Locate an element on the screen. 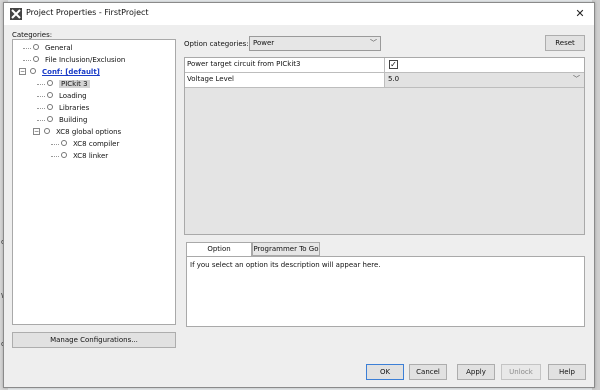 The image size is (600, 390). option-row: Power target circuit from PICkit3 ✓ is located at coordinates (384, 65).